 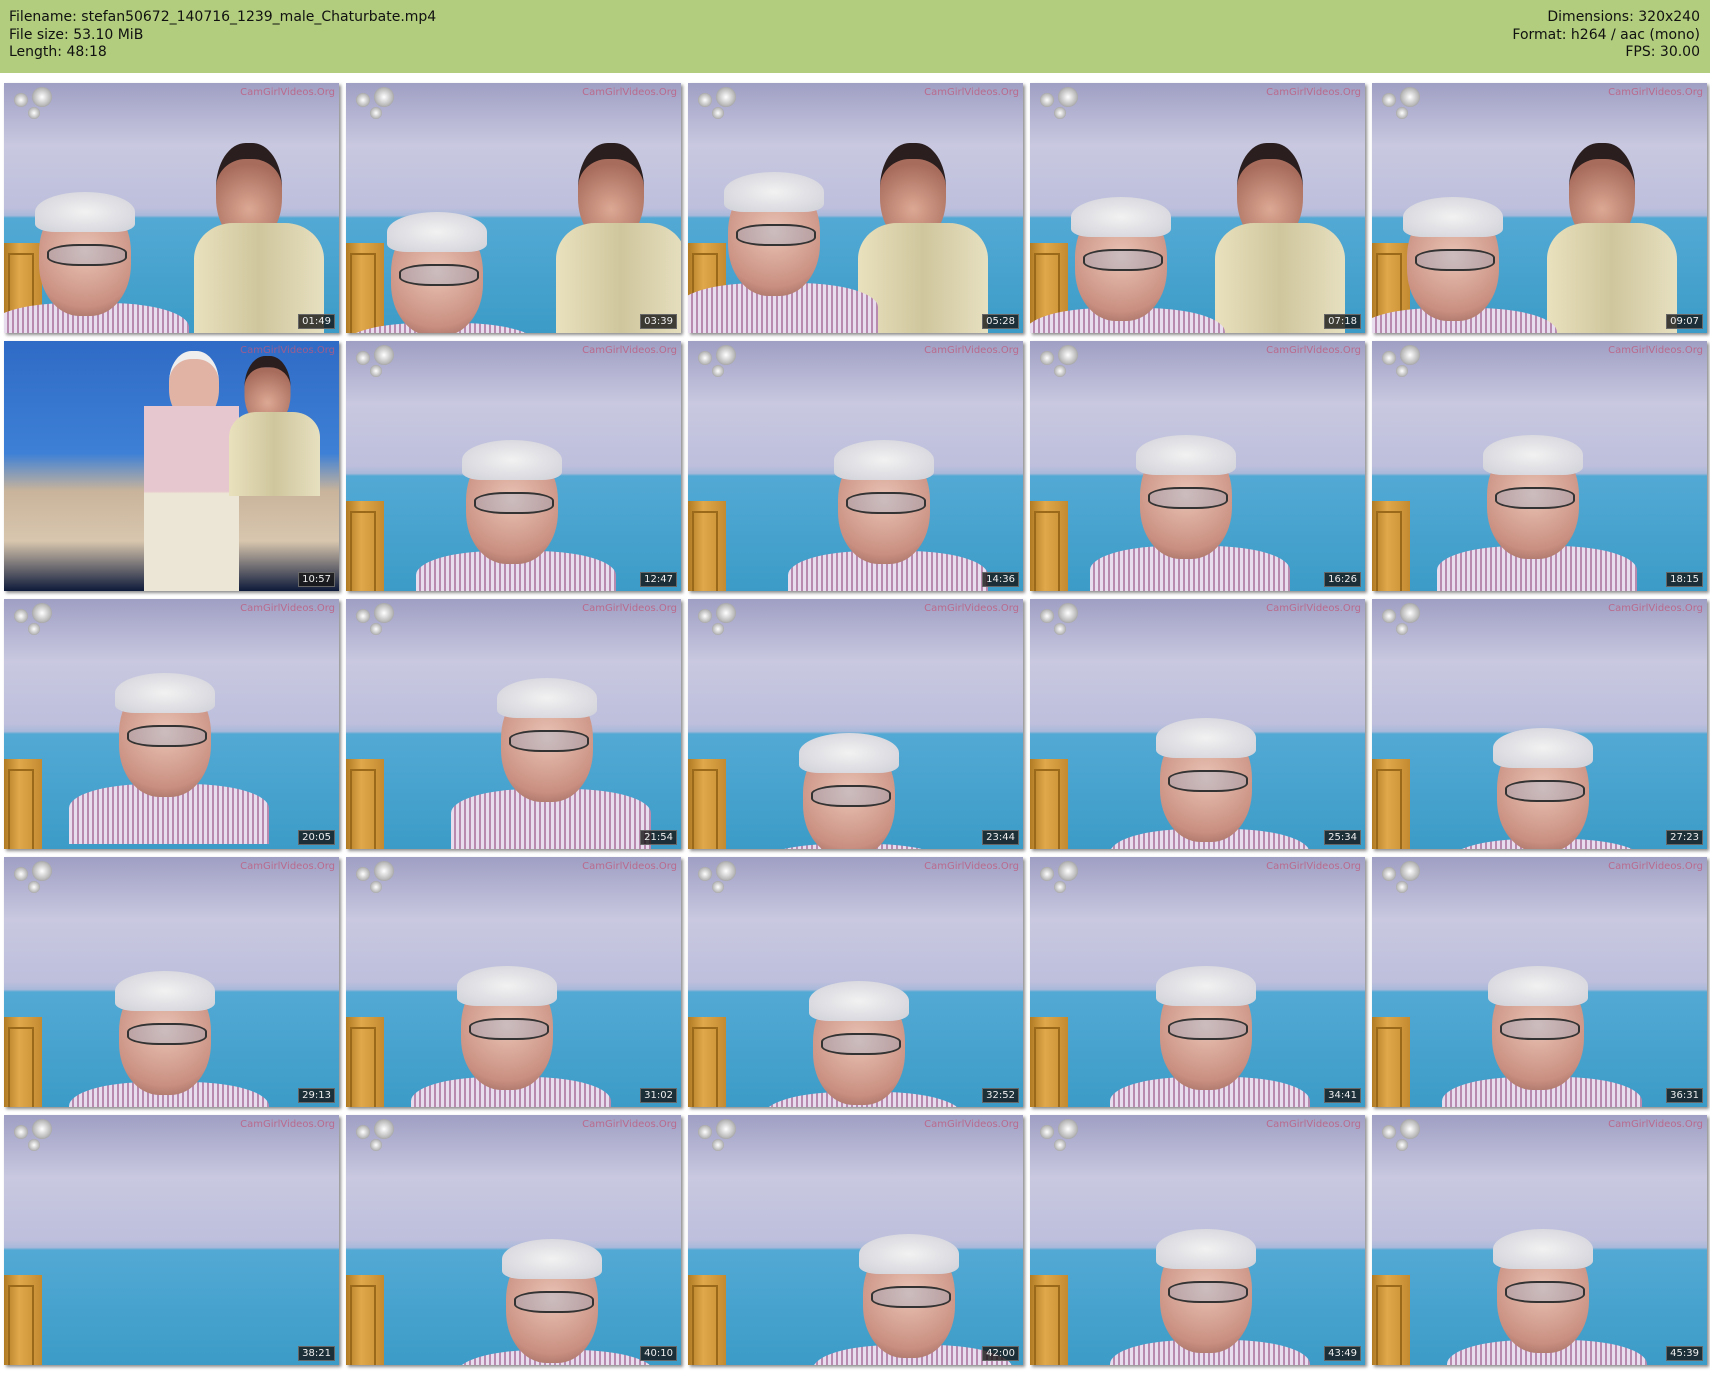 What do you see at coordinates (1000, 837) in the screenshot?
I see `timestamp: 23:44` at bounding box center [1000, 837].